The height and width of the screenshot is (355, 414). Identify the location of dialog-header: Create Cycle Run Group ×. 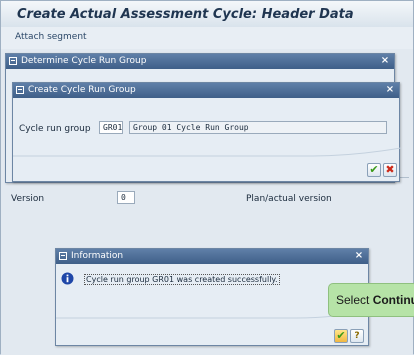
(206, 90).